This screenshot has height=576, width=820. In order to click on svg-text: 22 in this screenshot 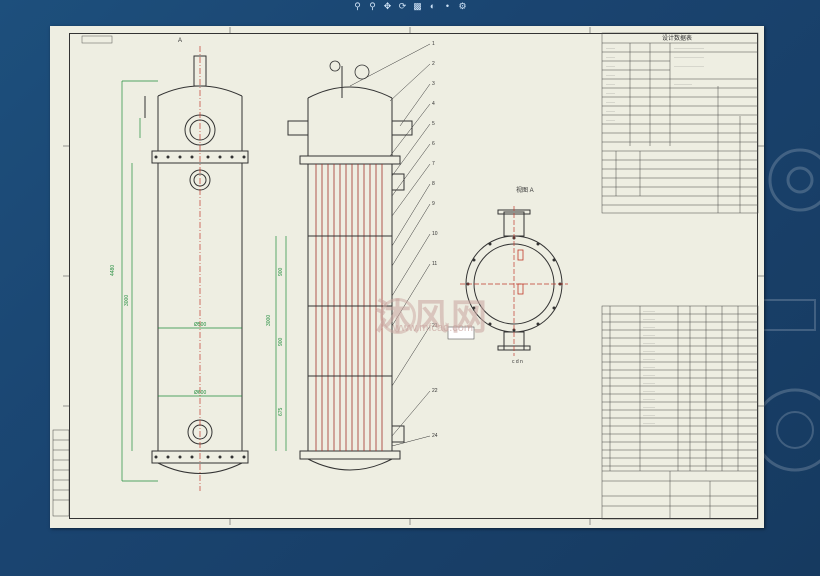, I will do `click(435, 391)`.